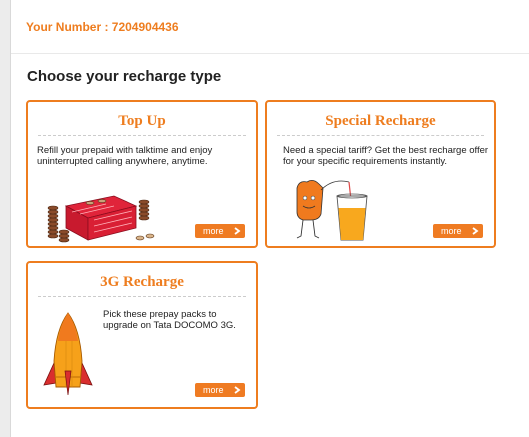 The image size is (529, 437). Describe the element at coordinates (102, 27) in the screenshot. I see `your-number-label: Your Number : 7204904436` at that location.